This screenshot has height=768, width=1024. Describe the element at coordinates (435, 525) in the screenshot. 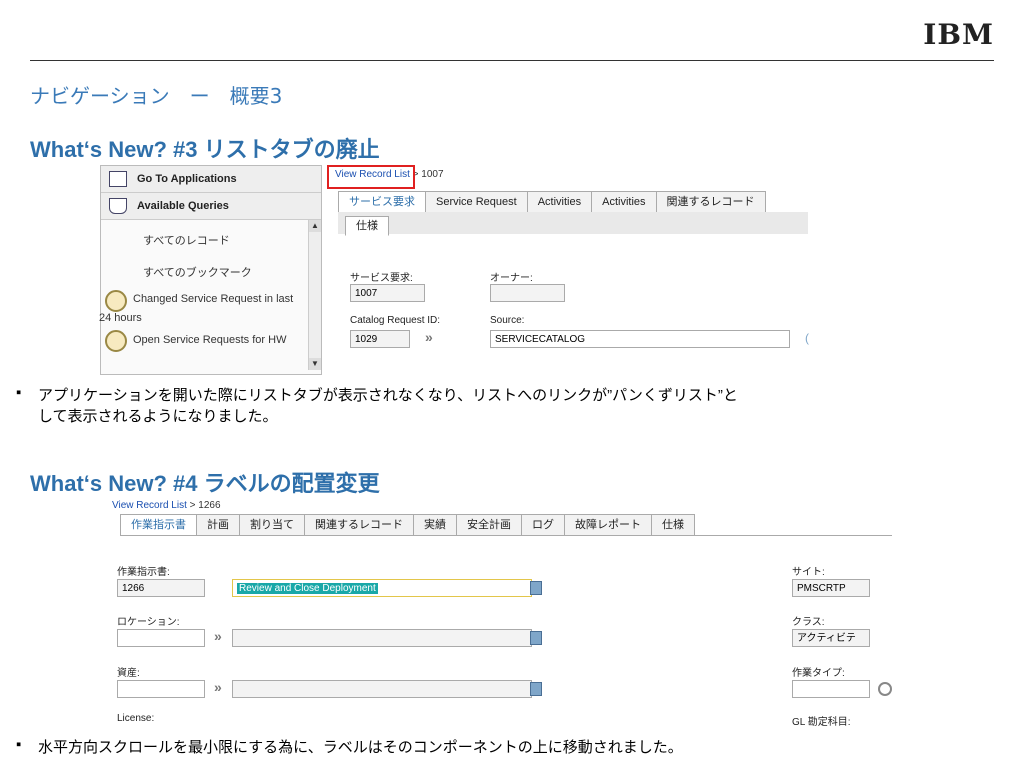

I see `tab-actuals: 実績` at that location.